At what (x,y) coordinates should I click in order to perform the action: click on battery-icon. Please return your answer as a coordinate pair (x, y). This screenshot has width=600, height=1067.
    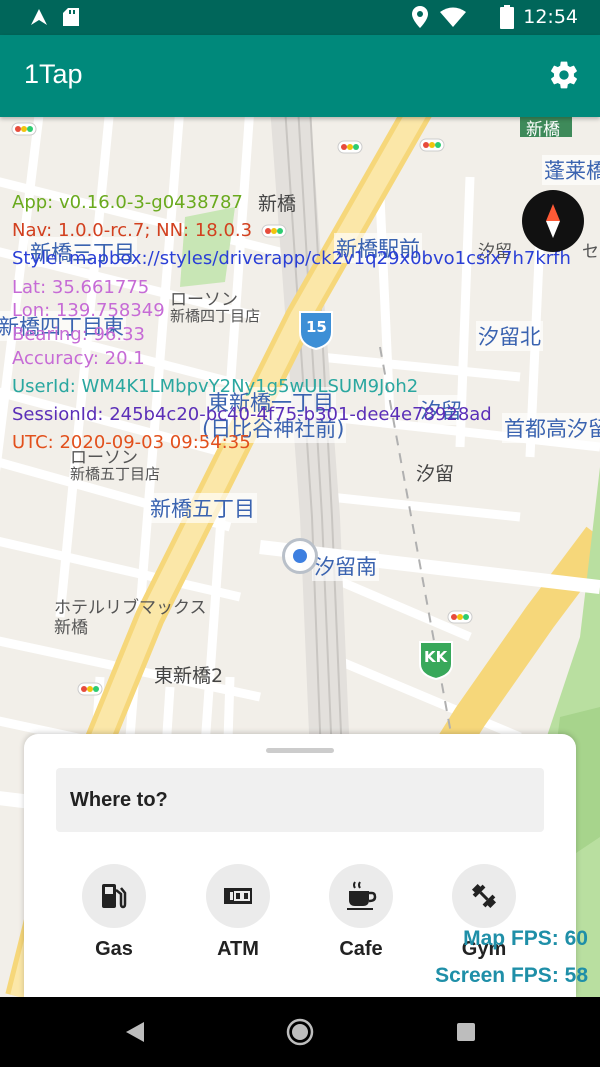
    Looking at the image, I should click on (507, 17).